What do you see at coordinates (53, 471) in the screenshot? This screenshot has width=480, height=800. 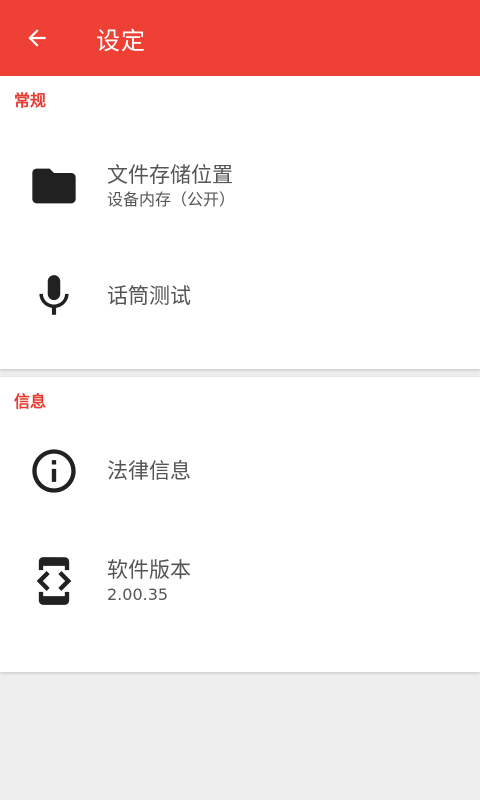 I see `info-icon` at bounding box center [53, 471].